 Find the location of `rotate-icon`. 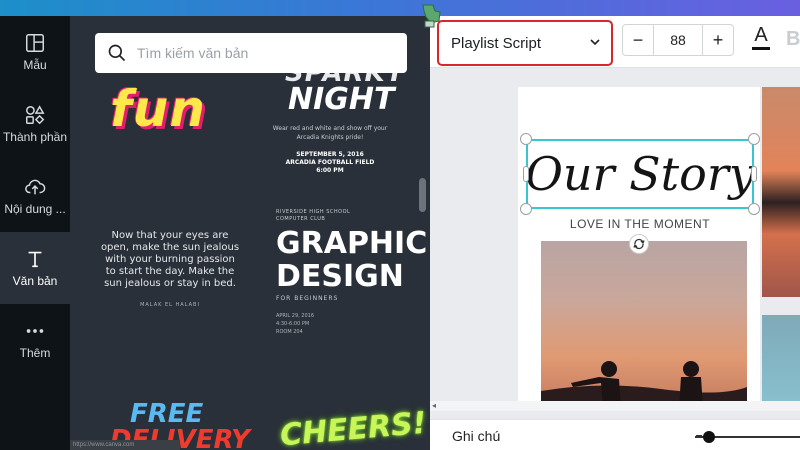

rotate-icon is located at coordinates (639, 244).